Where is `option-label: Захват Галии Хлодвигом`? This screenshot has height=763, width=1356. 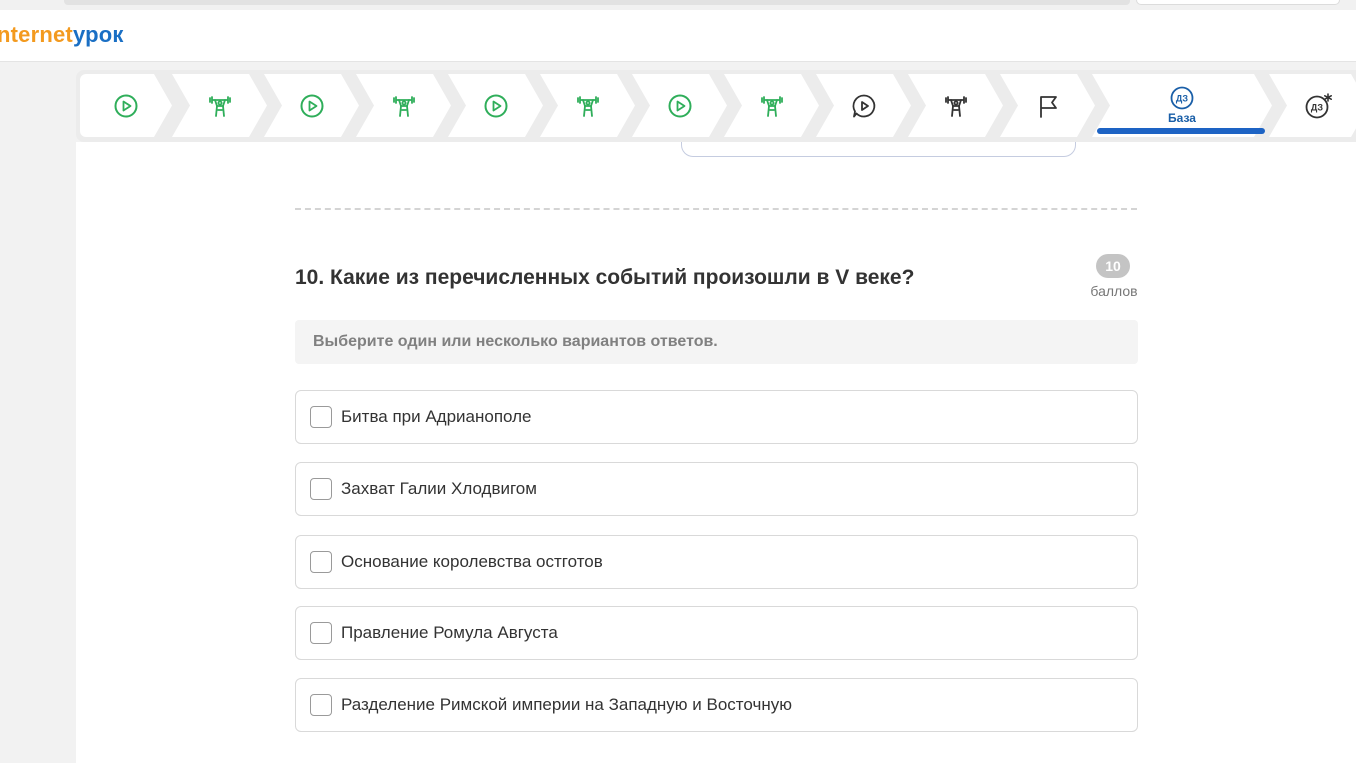 option-label: Захват Галии Хлодвигом is located at coordinates (439, 488).